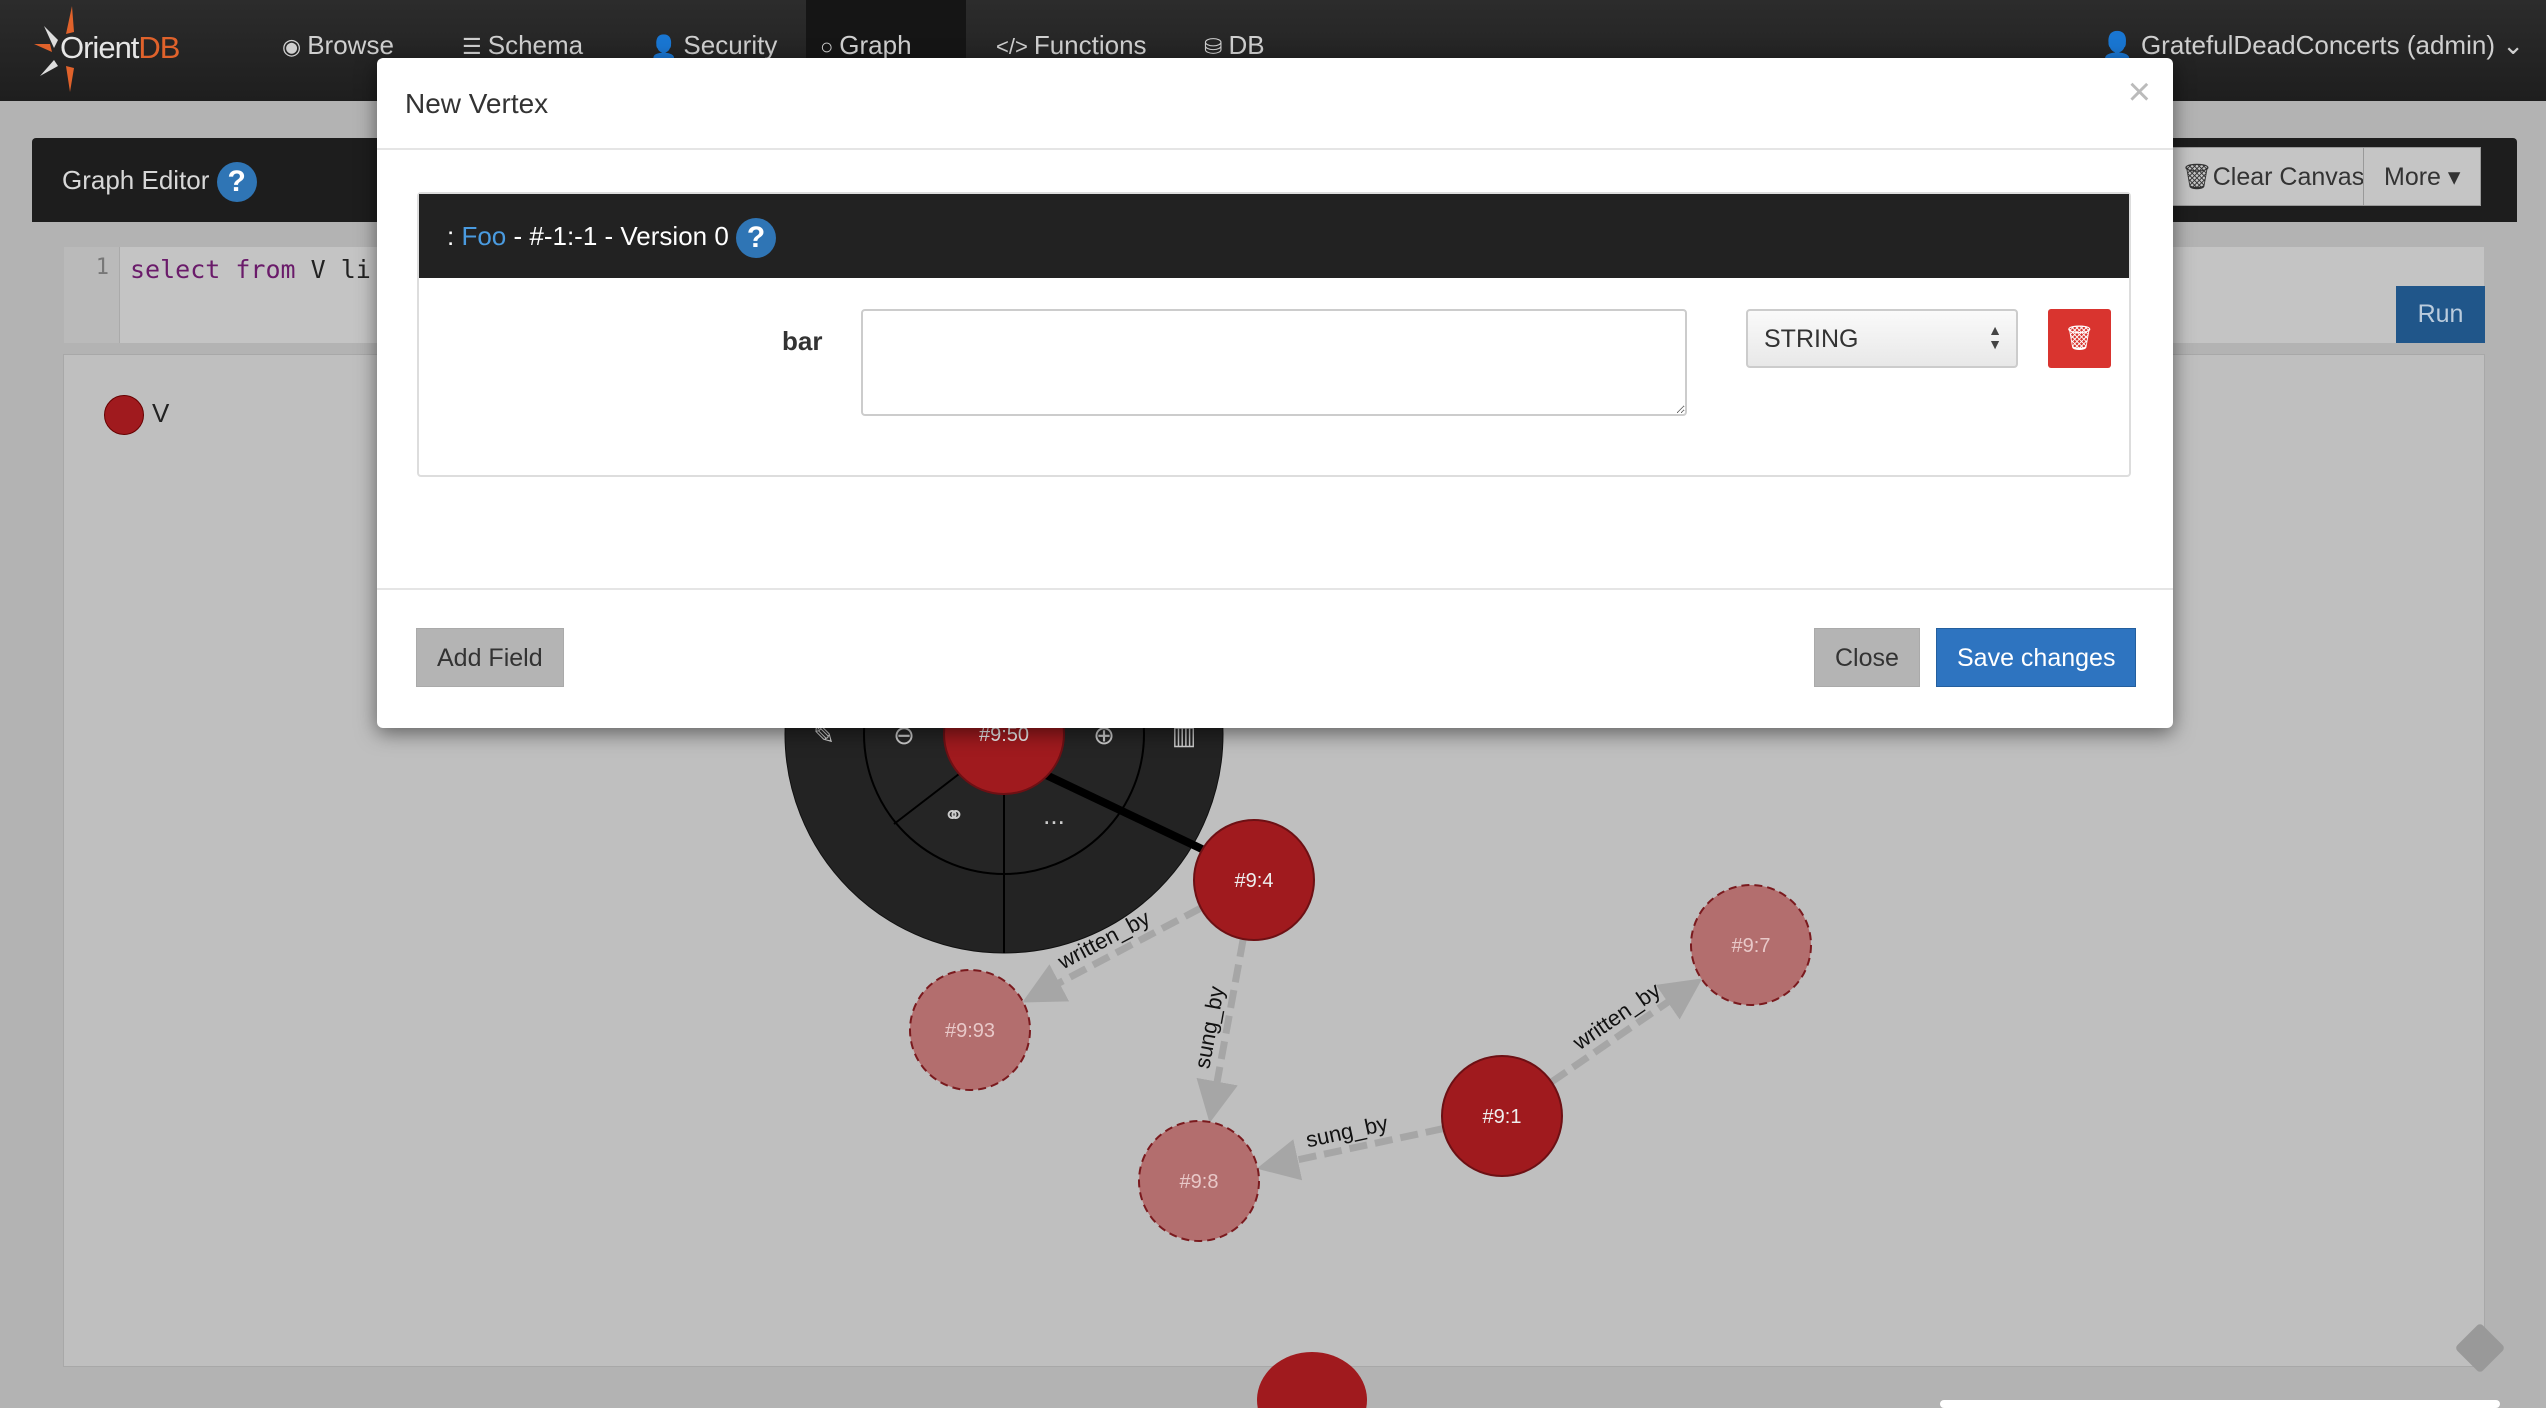 The width and height of the screenshot is (2546, 1408). I want to click on node-label: #9:1, so click(1502, 1117).